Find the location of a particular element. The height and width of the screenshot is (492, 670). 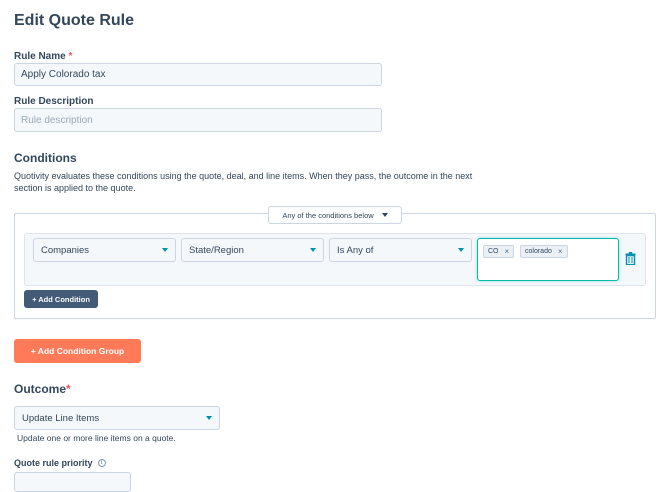

rule-name-input is located at coordinates (198, 74).